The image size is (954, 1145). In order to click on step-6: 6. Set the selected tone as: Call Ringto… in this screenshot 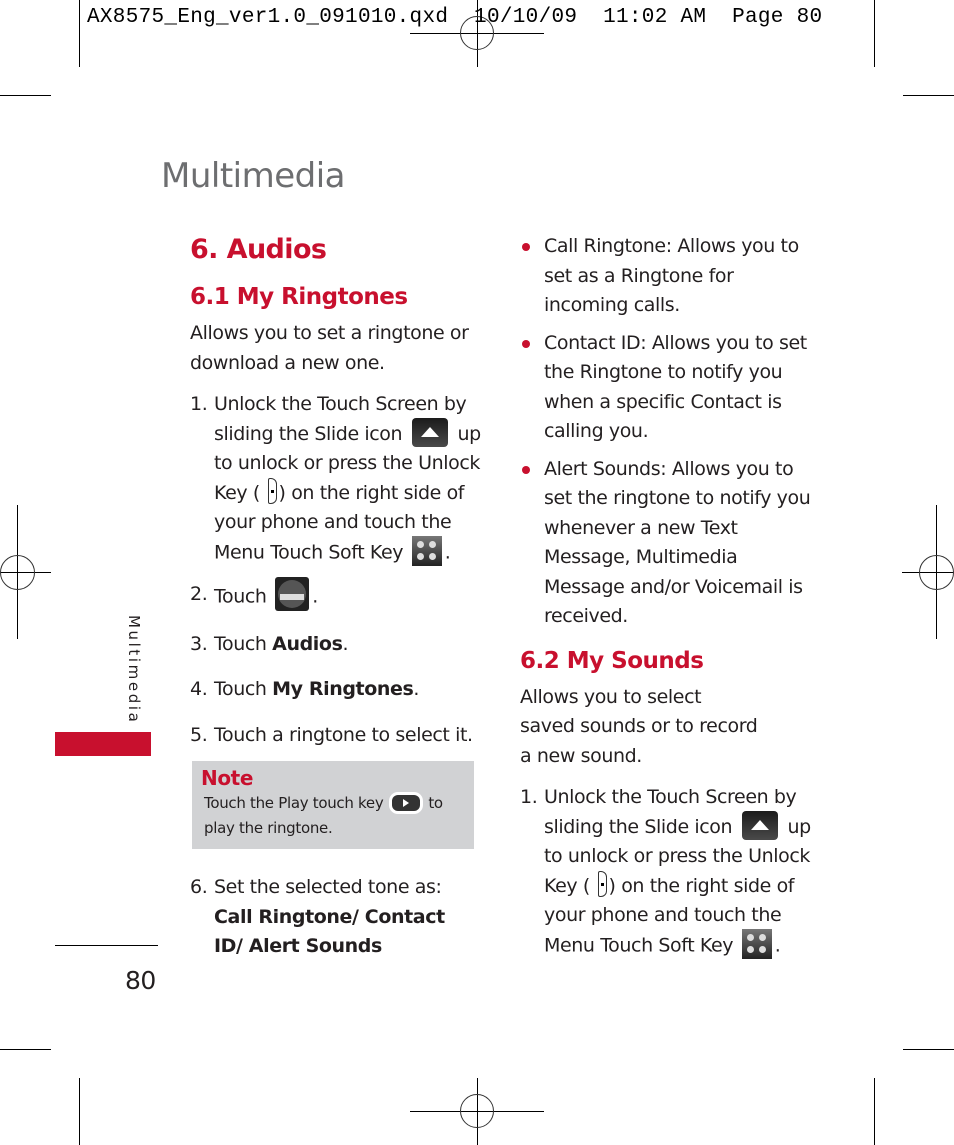, I will do `click(340, 917)`.